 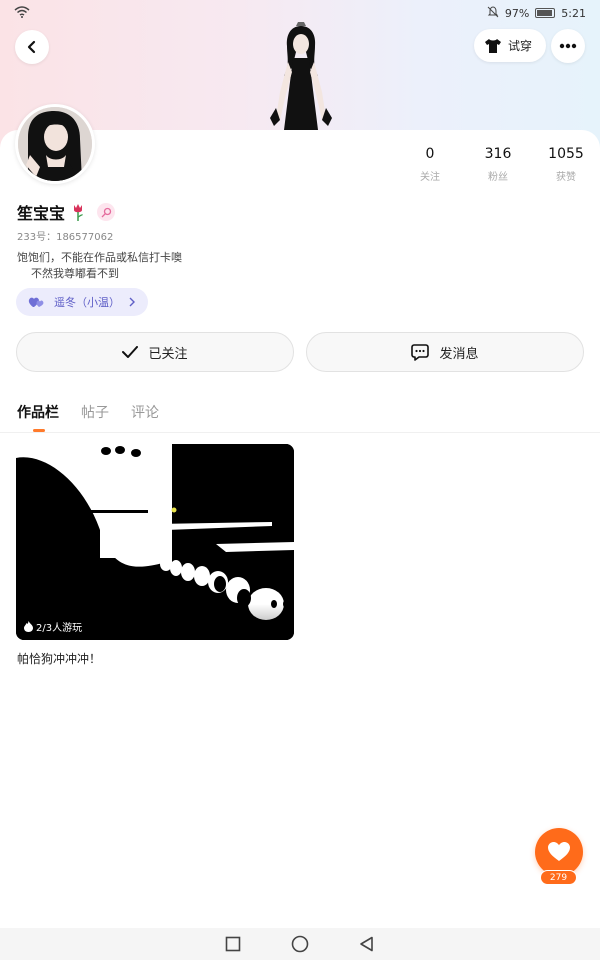 I want to click on chat-bubble-icon, so click(x=420, y=352).